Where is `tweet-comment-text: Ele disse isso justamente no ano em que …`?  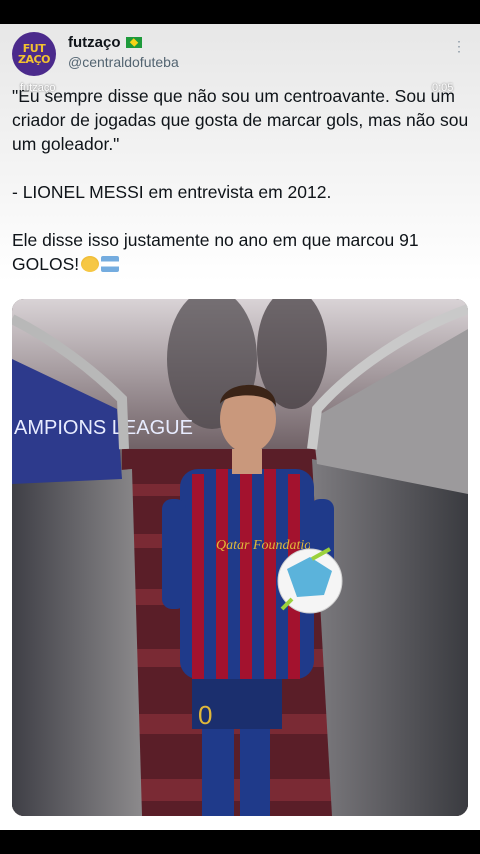
tweet-comment-text: Ele disse isso justamente no ano em que … is located at coordinates (215, 252).